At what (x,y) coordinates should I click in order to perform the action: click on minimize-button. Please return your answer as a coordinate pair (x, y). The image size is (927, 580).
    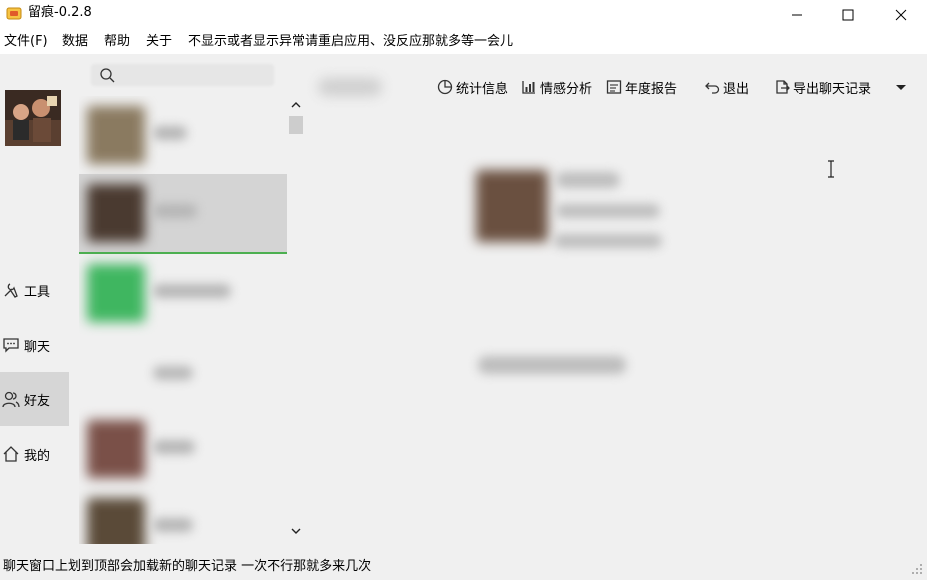
    Looking at the image, I should click on (797, 15).